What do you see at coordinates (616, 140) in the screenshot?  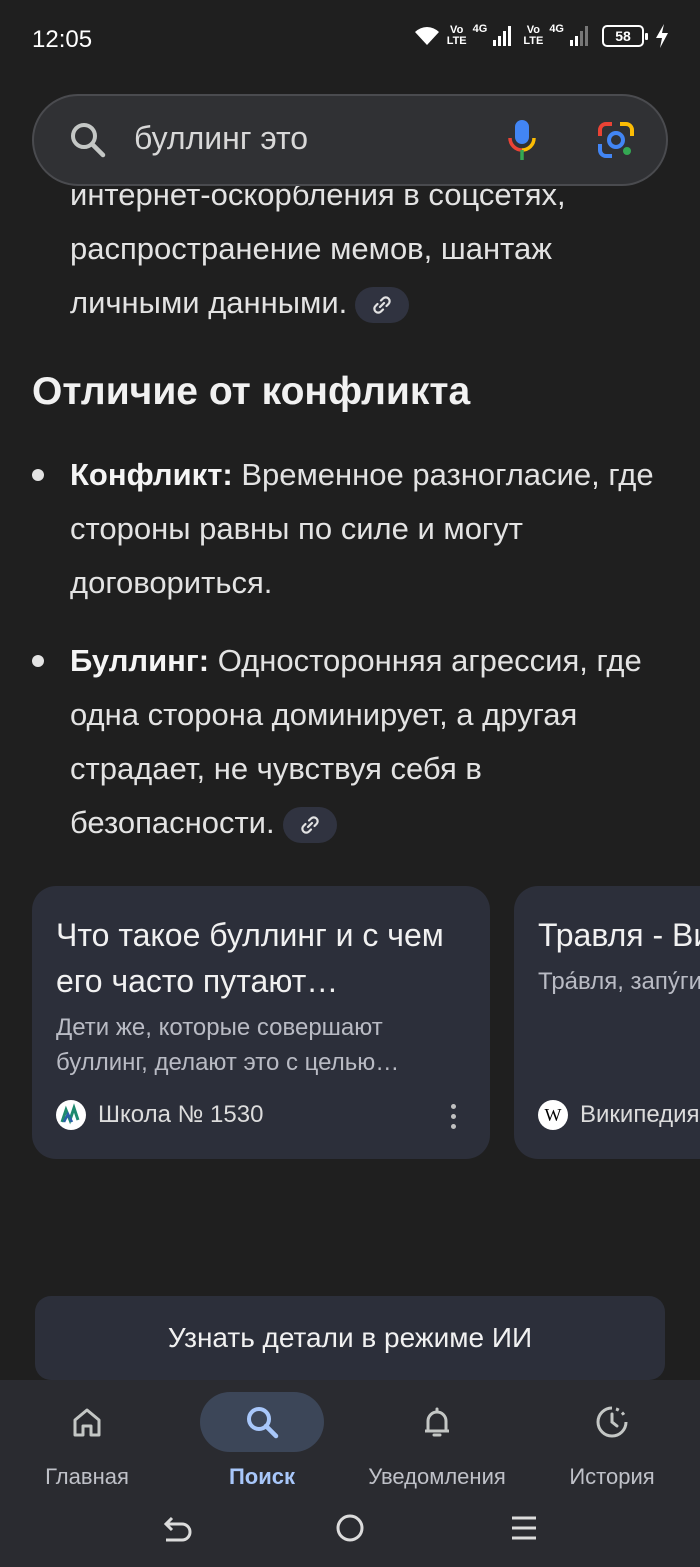 I see `google-lens-icon` at bounding box center [616, 140].